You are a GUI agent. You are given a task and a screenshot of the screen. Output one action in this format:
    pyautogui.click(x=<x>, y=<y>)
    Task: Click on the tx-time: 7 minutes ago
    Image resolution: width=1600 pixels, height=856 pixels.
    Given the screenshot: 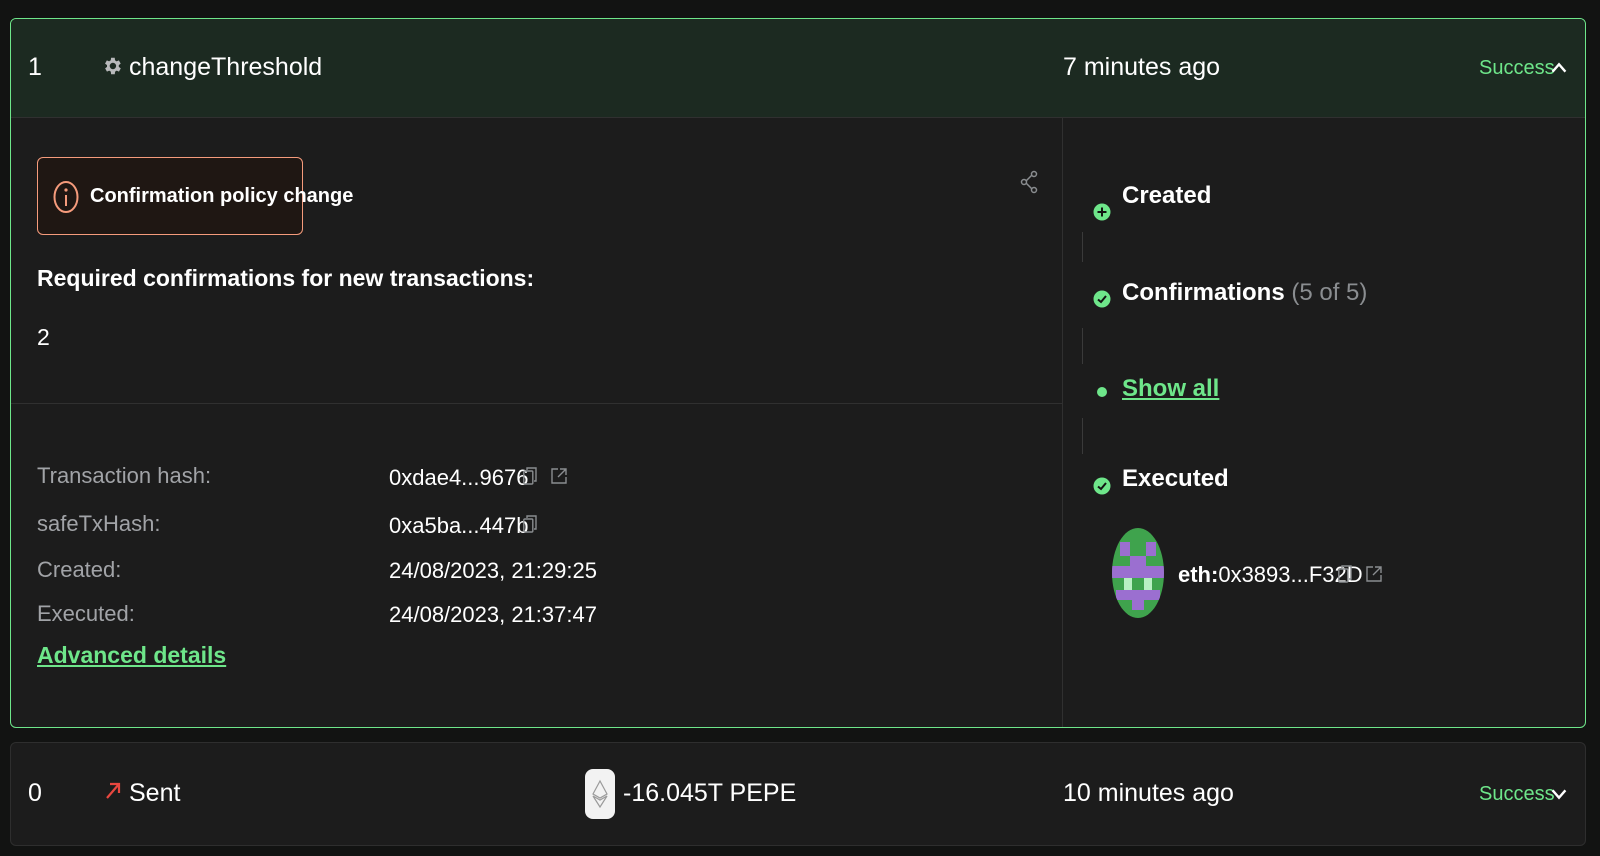 What is the action you would take?
    pyautogui.click(x=1142, y=67)
    